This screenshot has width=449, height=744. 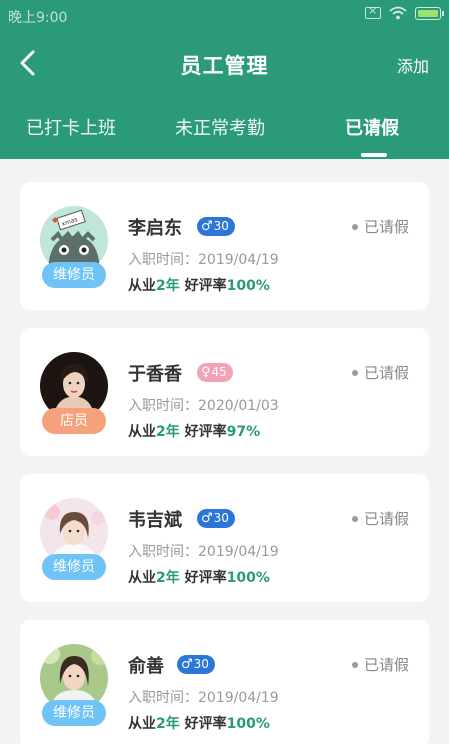 I want to click on status-time: 晚上9:00, so click(x=38, y=18).